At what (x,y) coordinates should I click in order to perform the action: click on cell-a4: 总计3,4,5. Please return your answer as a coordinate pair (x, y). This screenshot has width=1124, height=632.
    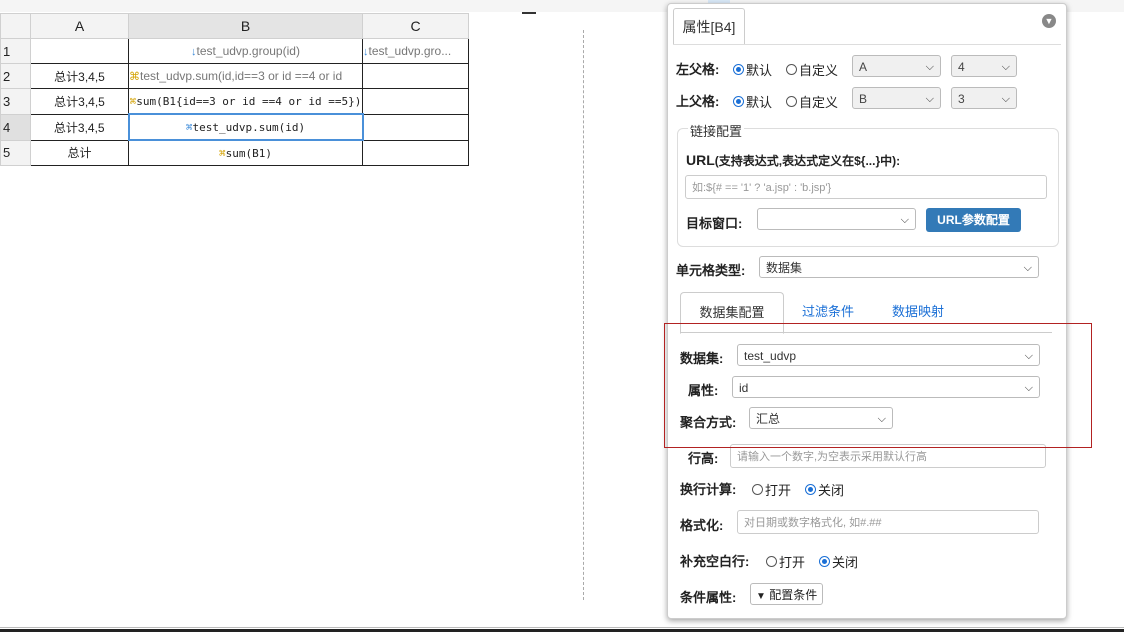
    Looking at the image, I should click on (79, 127).